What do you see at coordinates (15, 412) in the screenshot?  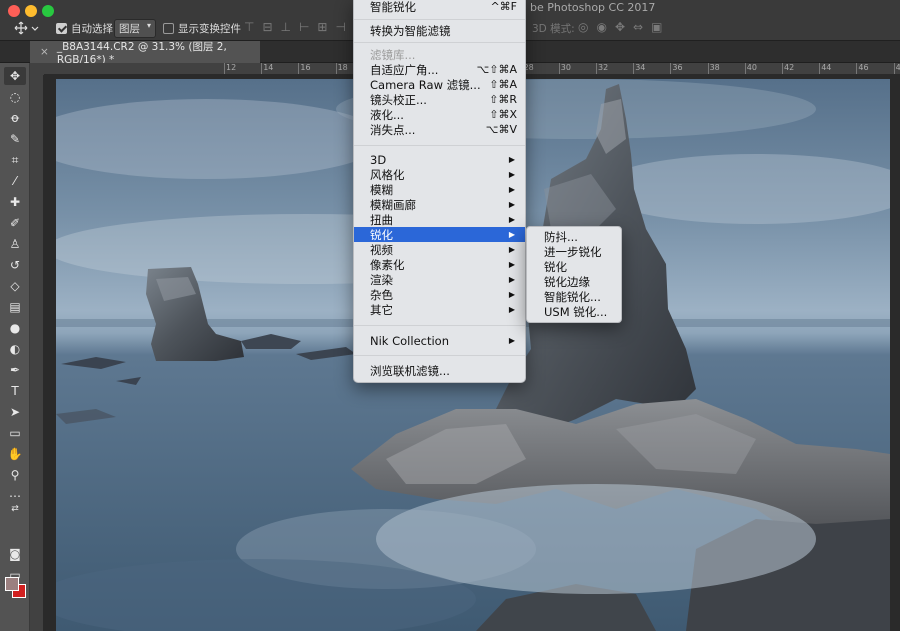 I see `path-selection-tool-icon: ➤` at bounding box center [15, 412].